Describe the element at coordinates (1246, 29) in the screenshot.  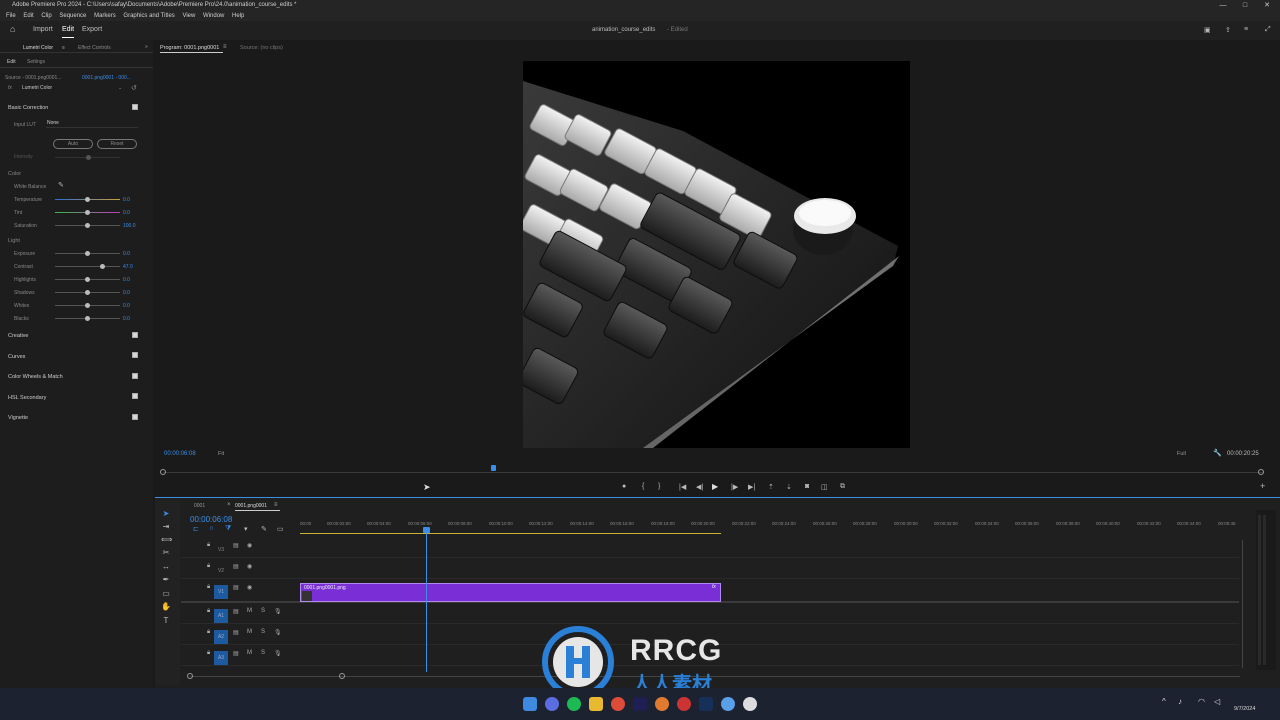
I see `menu-icon: ≡` at that location.